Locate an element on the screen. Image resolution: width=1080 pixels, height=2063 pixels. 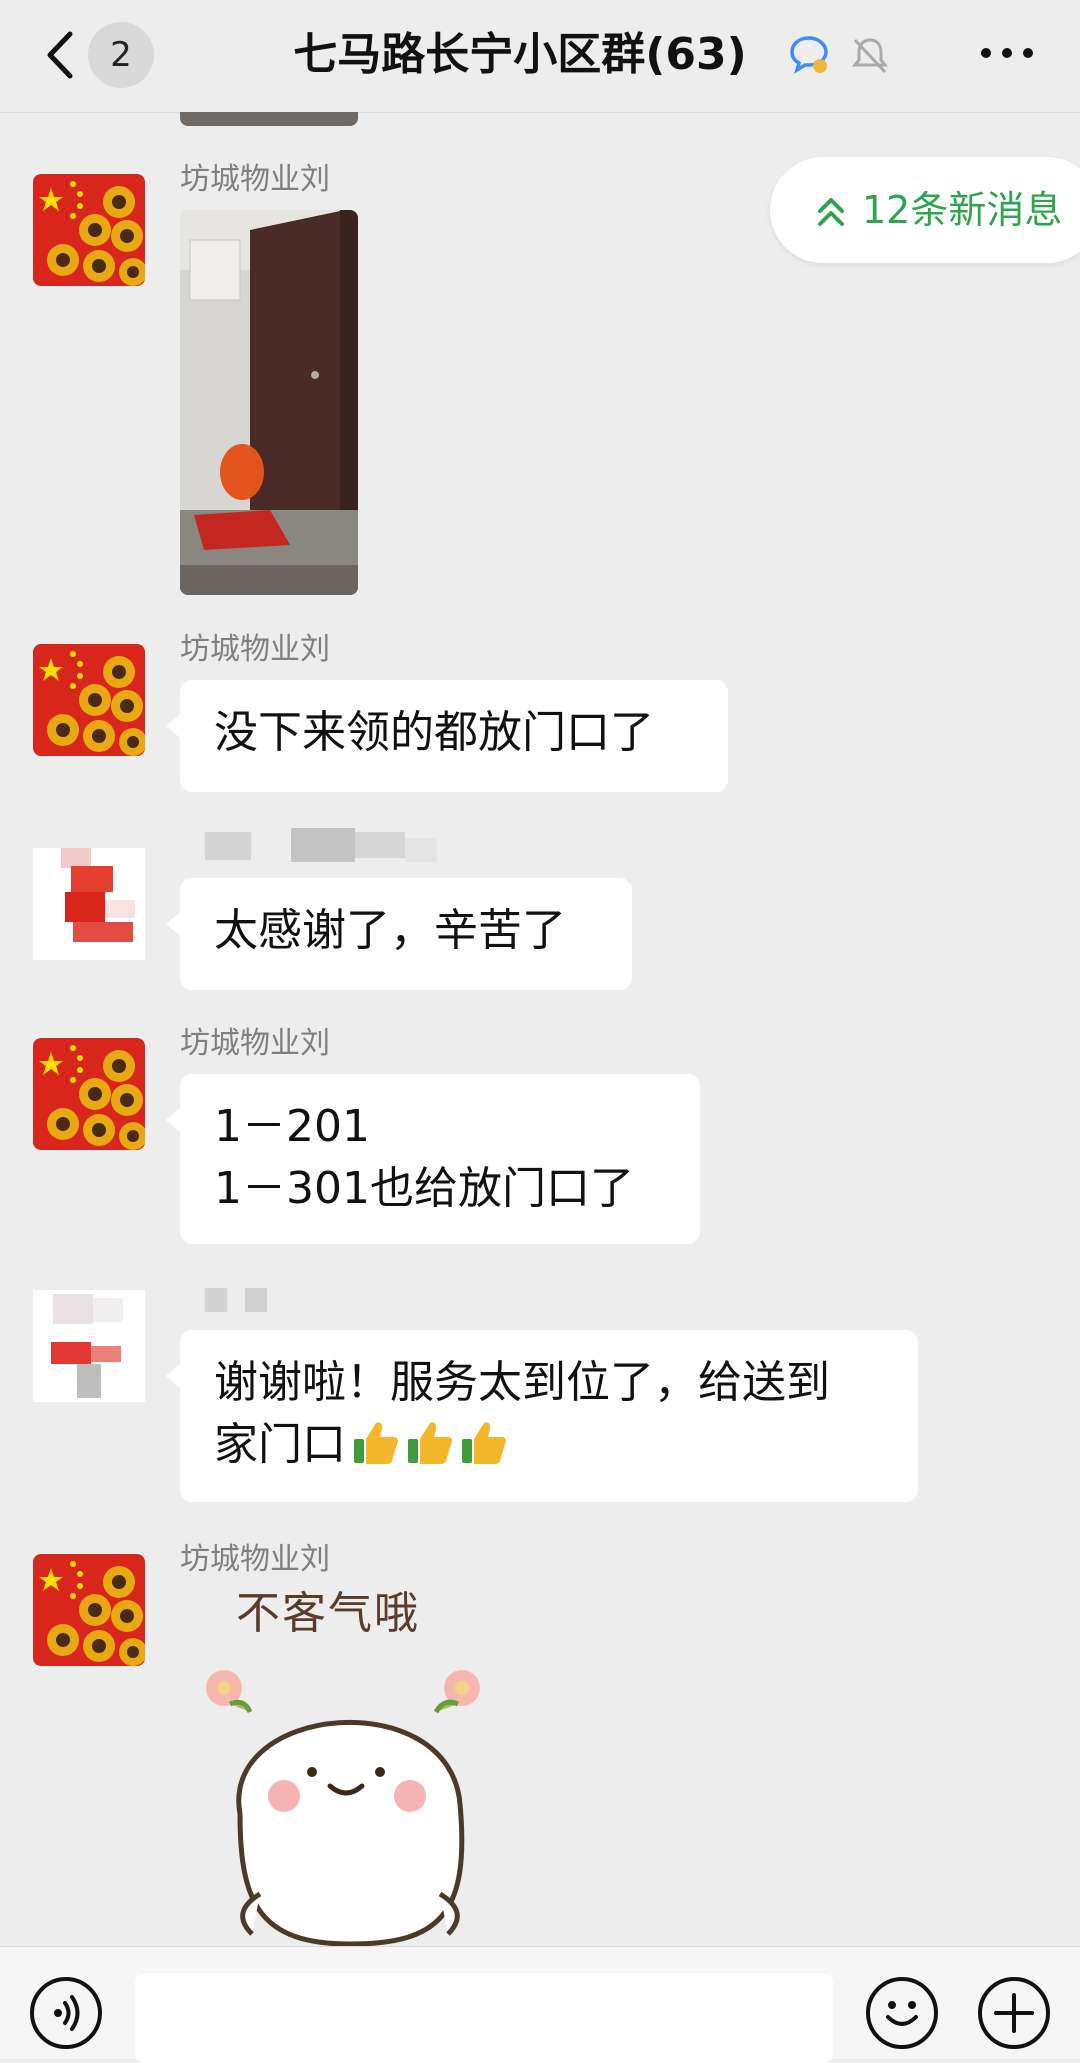
smiling-character-icon is located at coordinates (343, 1808).